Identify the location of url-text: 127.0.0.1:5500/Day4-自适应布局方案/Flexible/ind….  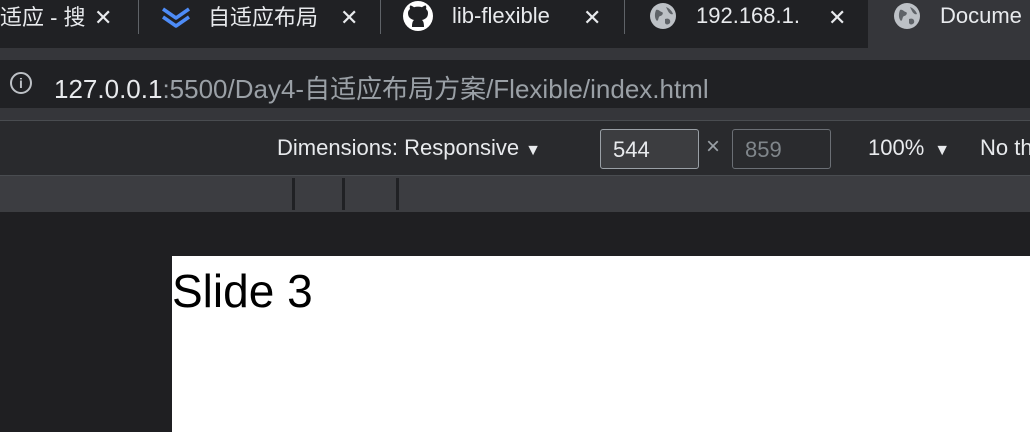
(381, 87).